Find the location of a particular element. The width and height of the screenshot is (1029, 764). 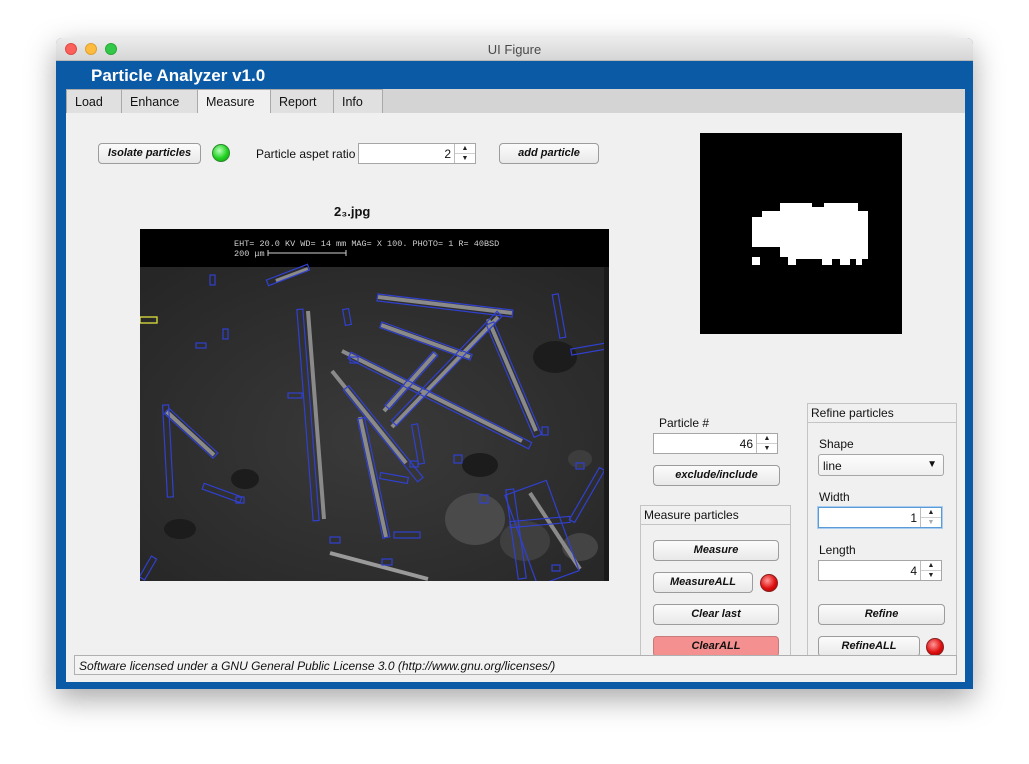

tab-report: Report is located at coordinates (302, 101).